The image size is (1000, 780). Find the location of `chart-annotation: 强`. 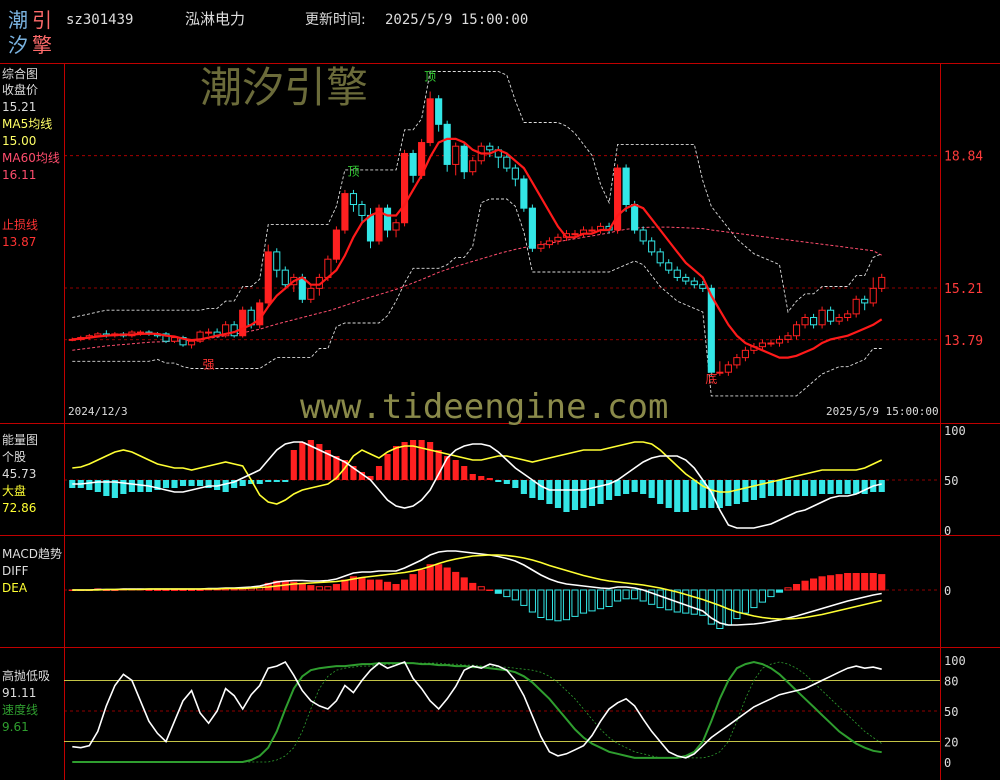

chart-annotation: 强 is located at coordinates (209, 365).